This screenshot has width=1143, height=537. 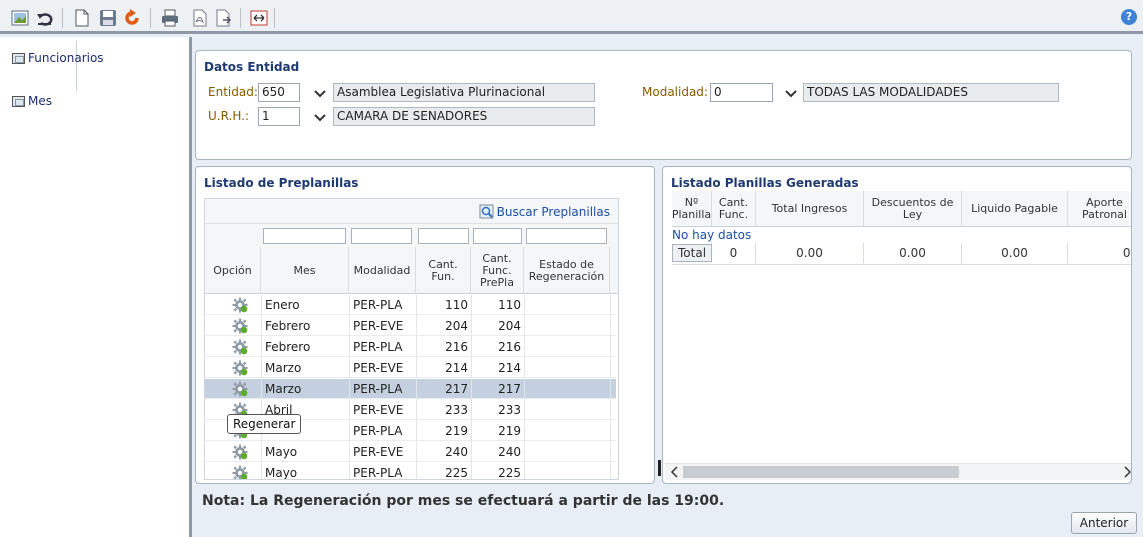 I want to click on chevron-left-icon, so click(x=675, y=472).